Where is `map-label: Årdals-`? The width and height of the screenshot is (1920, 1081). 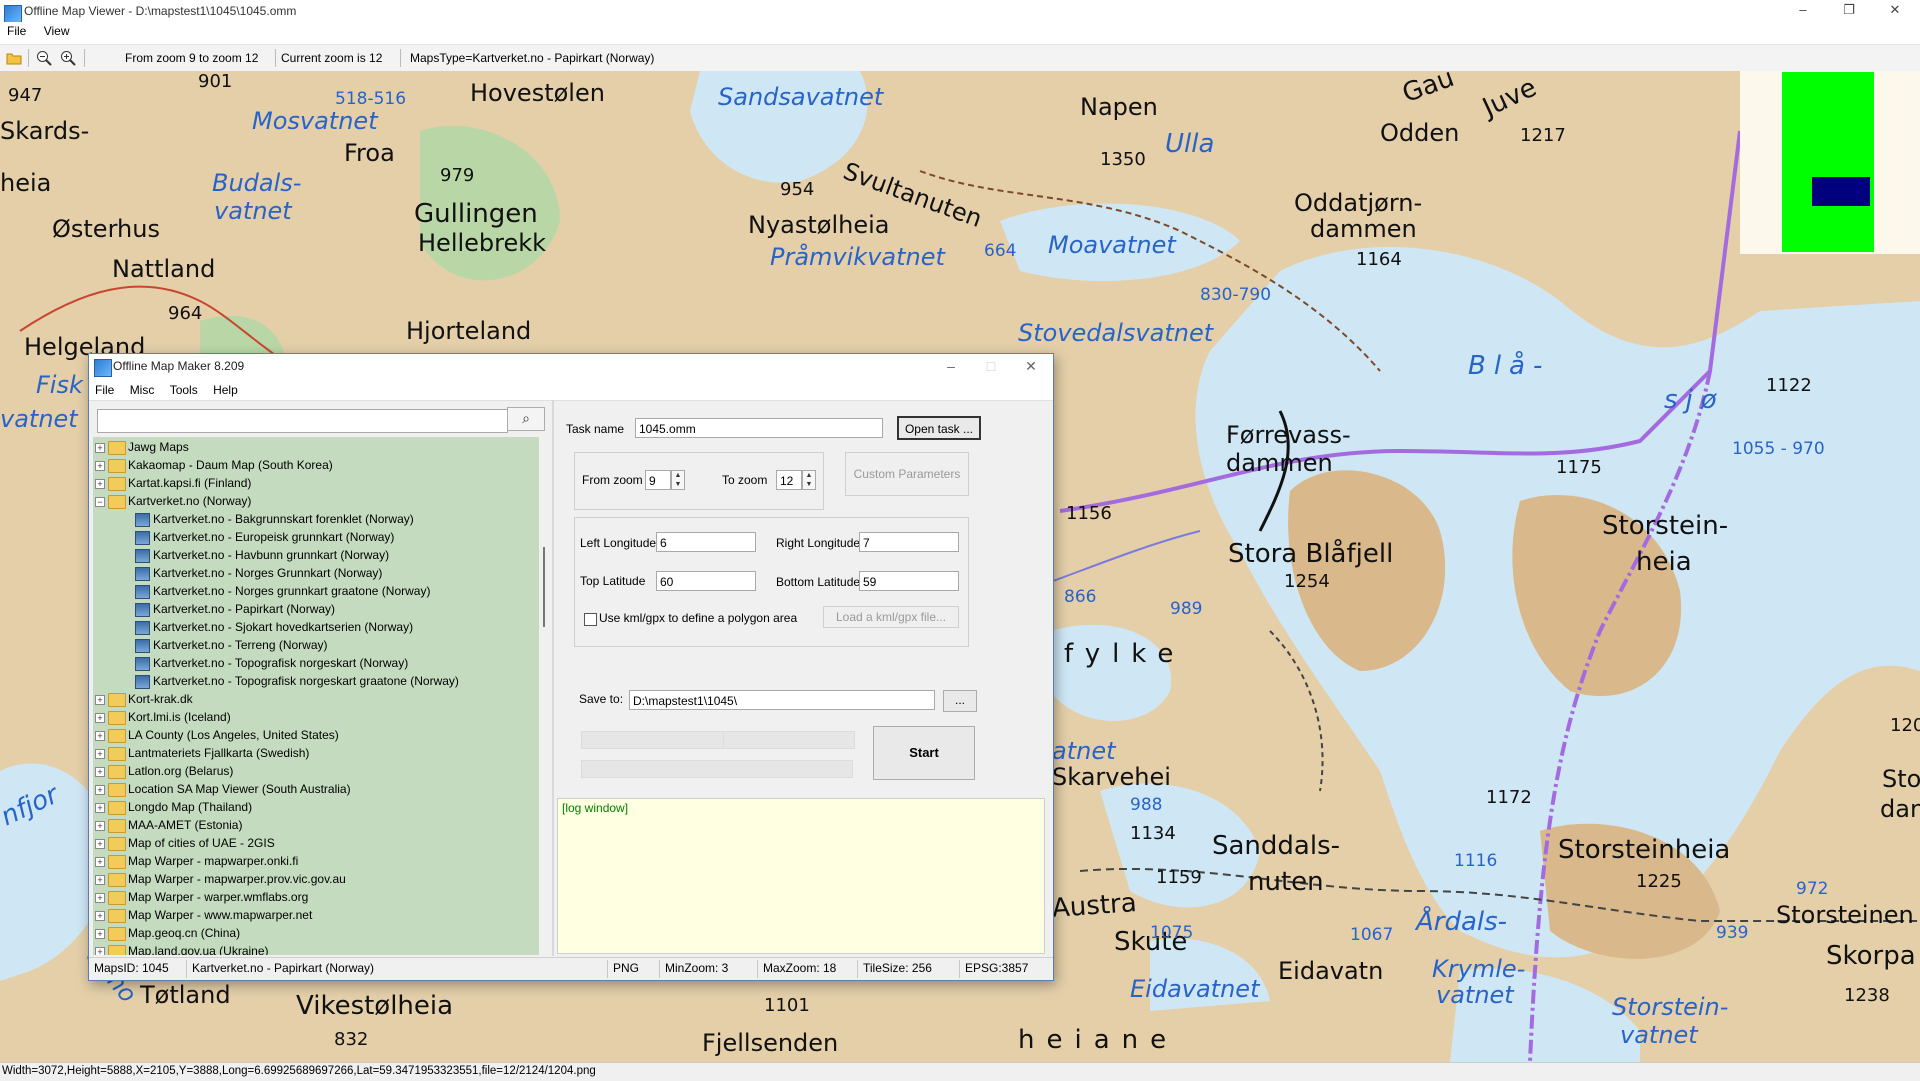 map-label: Årdals- is located at coordinates (1462, 922).